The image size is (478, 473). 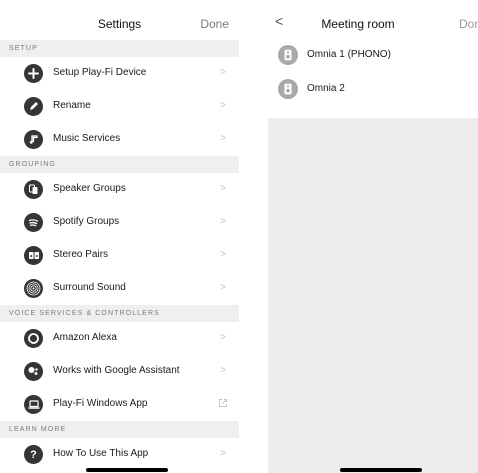 I want to click on google-assistant-label: Works with Google Assistant, so click(x=116, y=370).